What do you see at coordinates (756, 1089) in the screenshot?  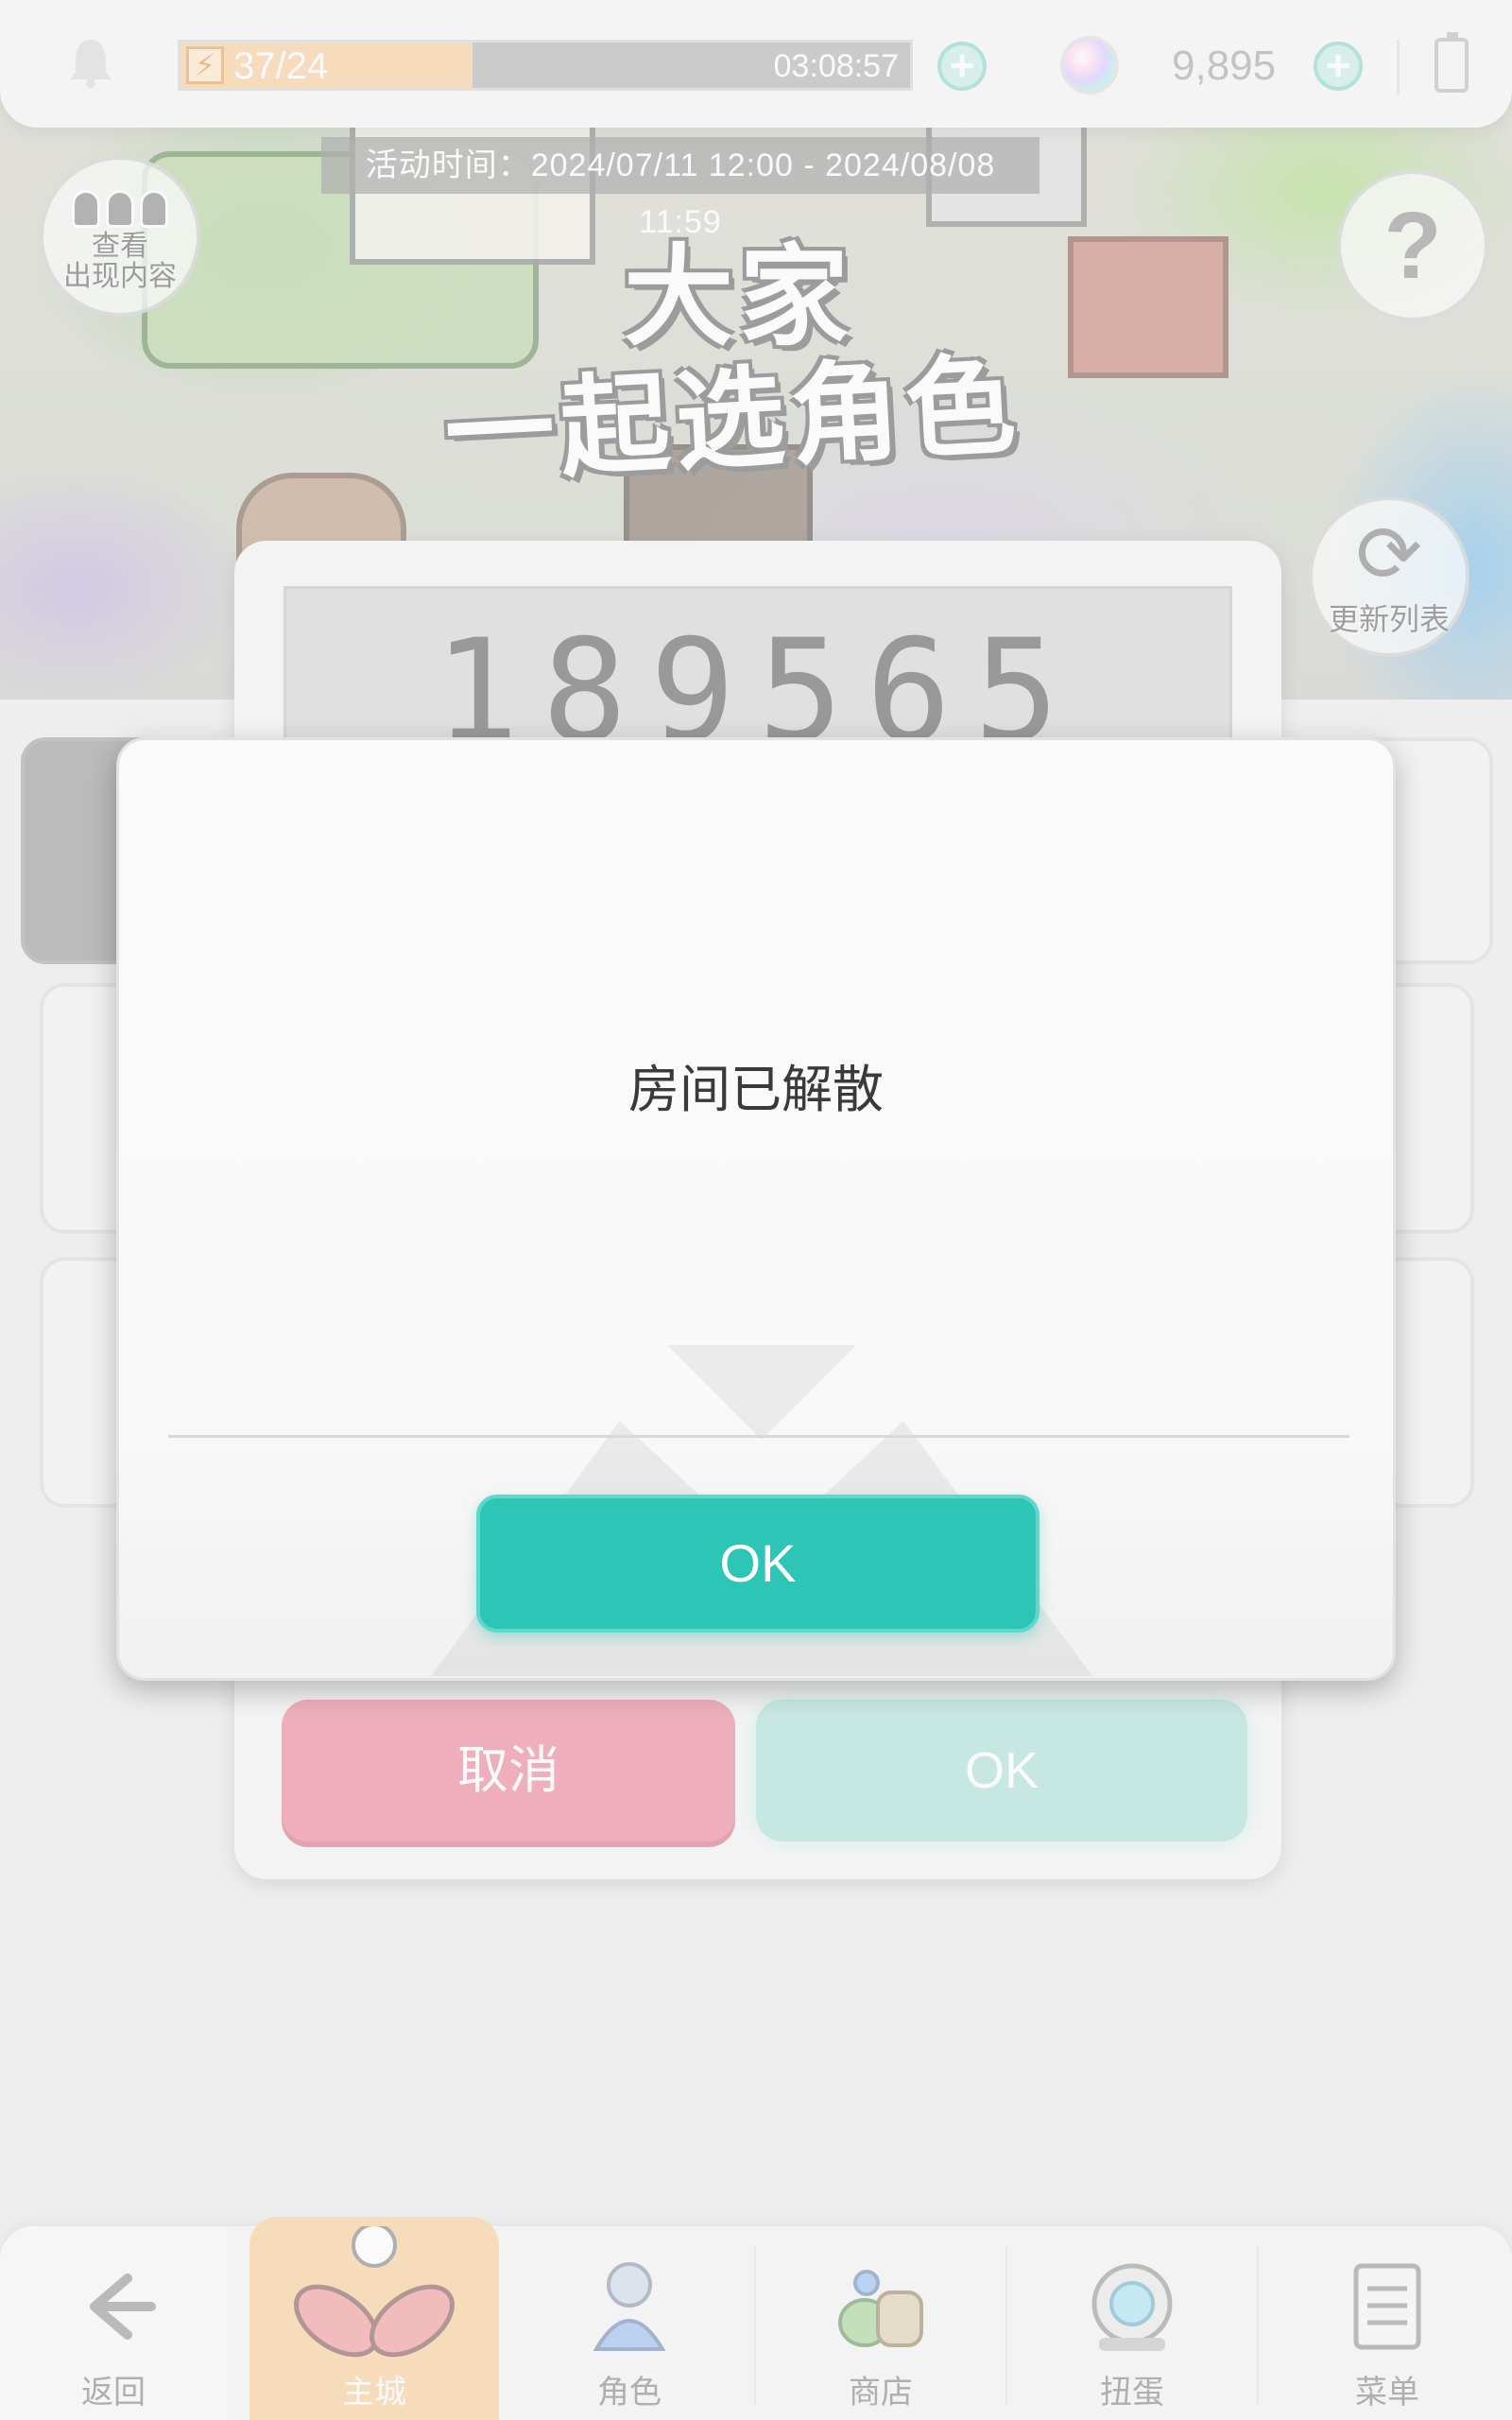 I see `dialog-message: 房间已解散` at bounding box center [756, 1089].